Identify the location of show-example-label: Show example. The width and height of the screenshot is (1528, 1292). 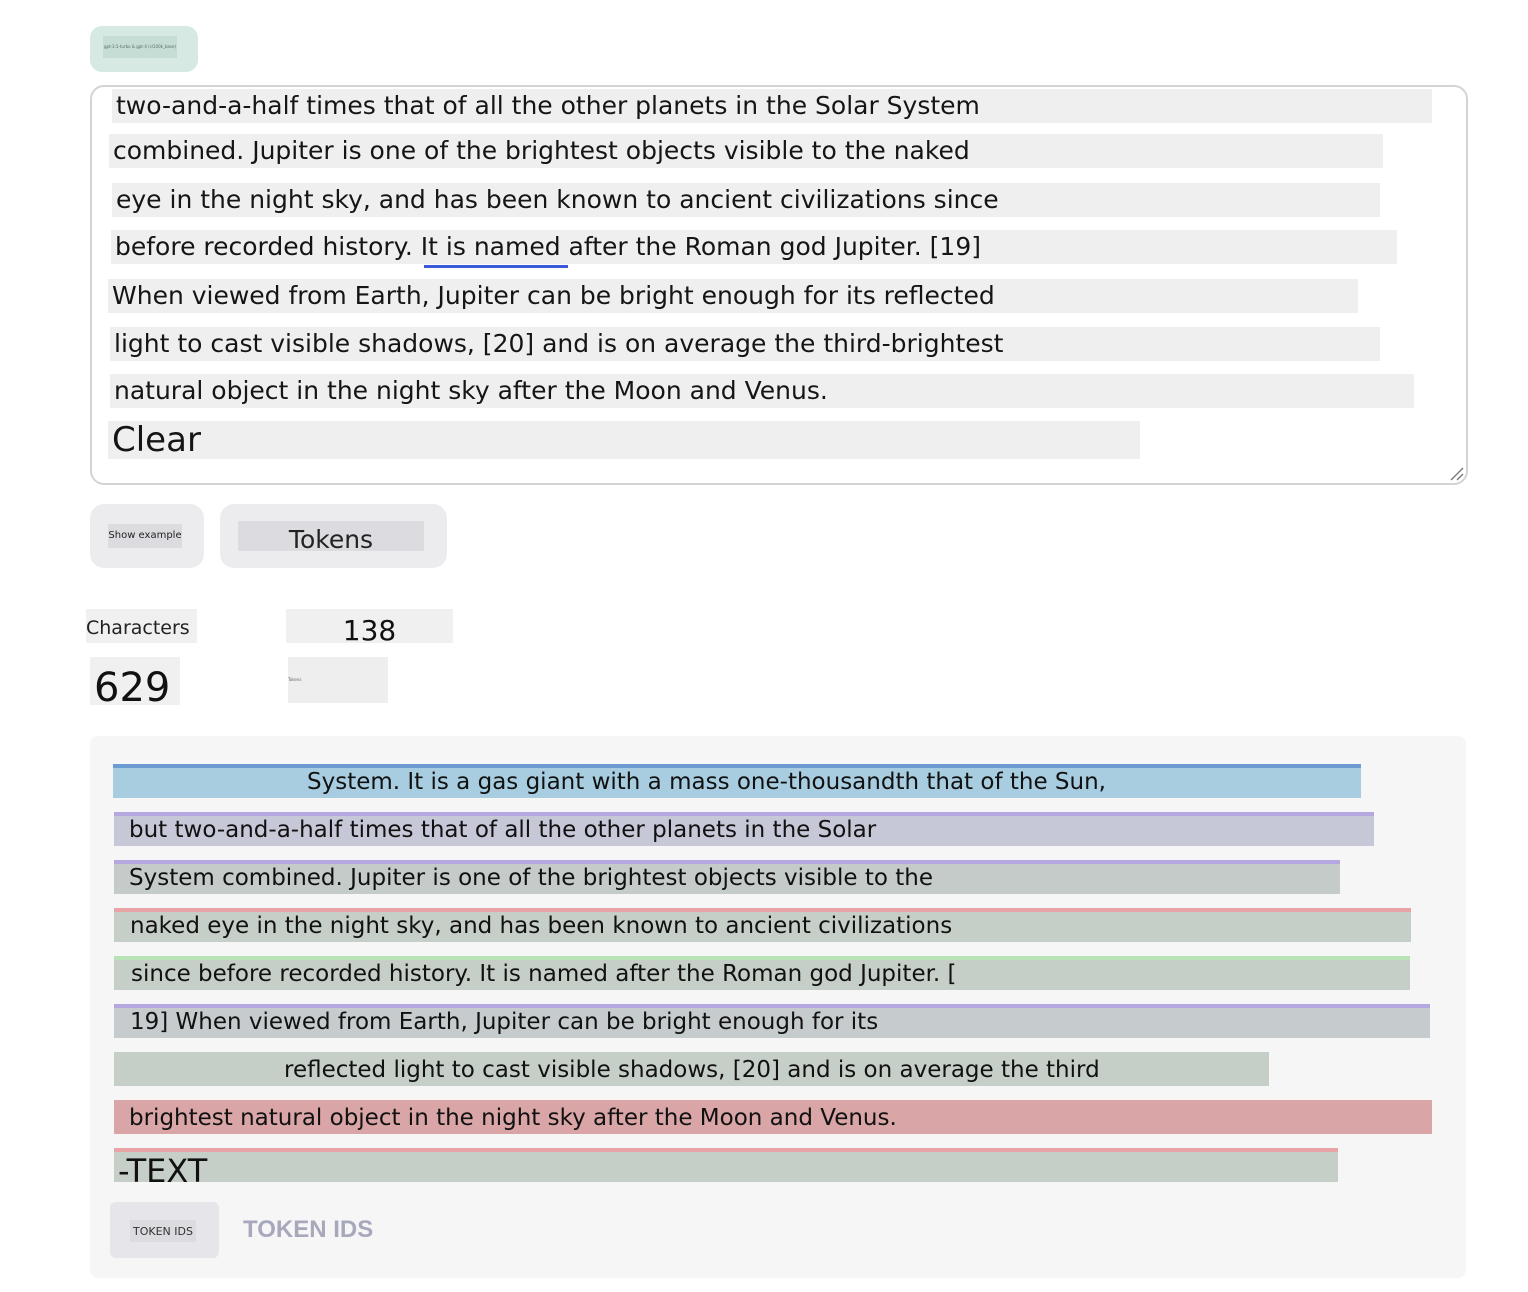
(145, 536).